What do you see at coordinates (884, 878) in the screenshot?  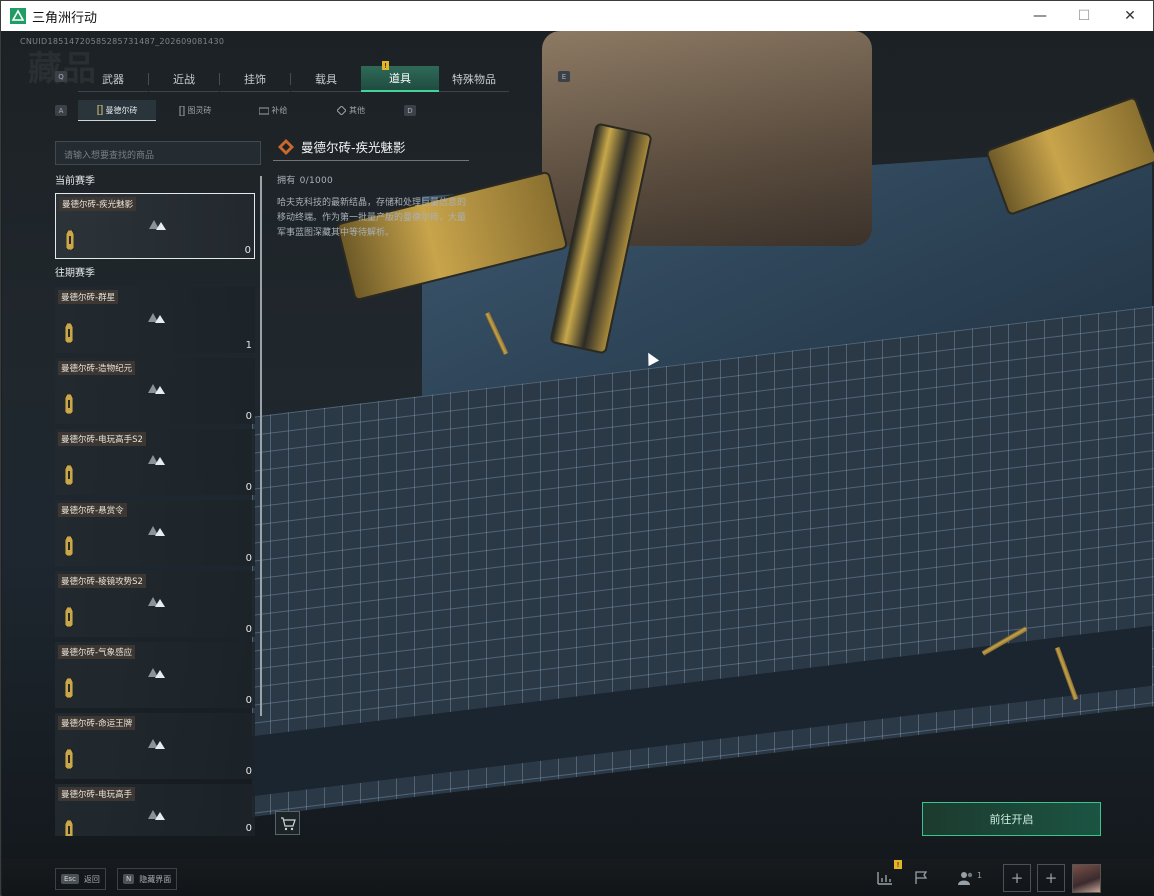 I see `bar-chart-icon` at bounding box center [884, 878].